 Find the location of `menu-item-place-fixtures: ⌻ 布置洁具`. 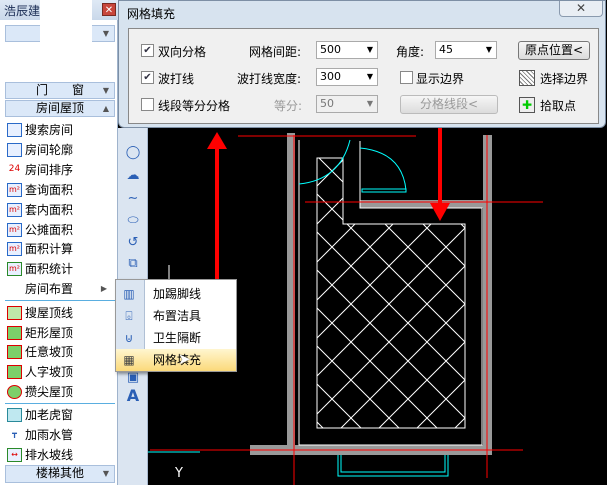

menu-item-place-fixtures: ⌻ 布置洁具 is located at coordinates (176, 316).